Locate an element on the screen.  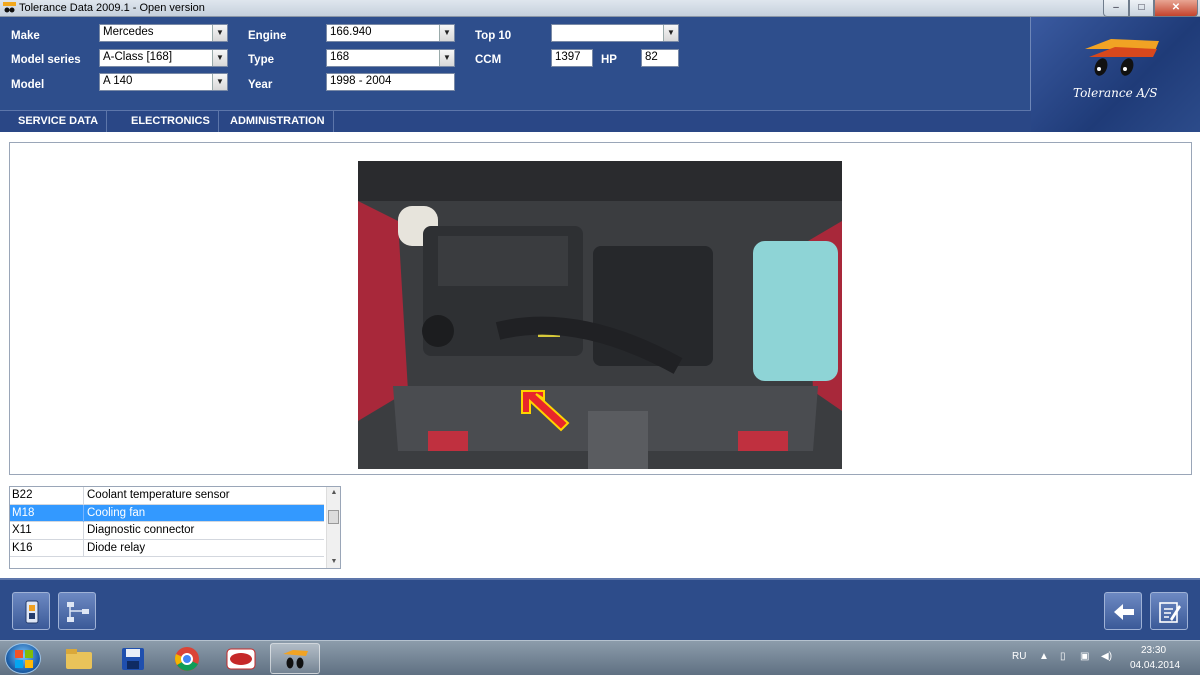
list-item: K16 Diode relay is located at coordinates (167, 548).